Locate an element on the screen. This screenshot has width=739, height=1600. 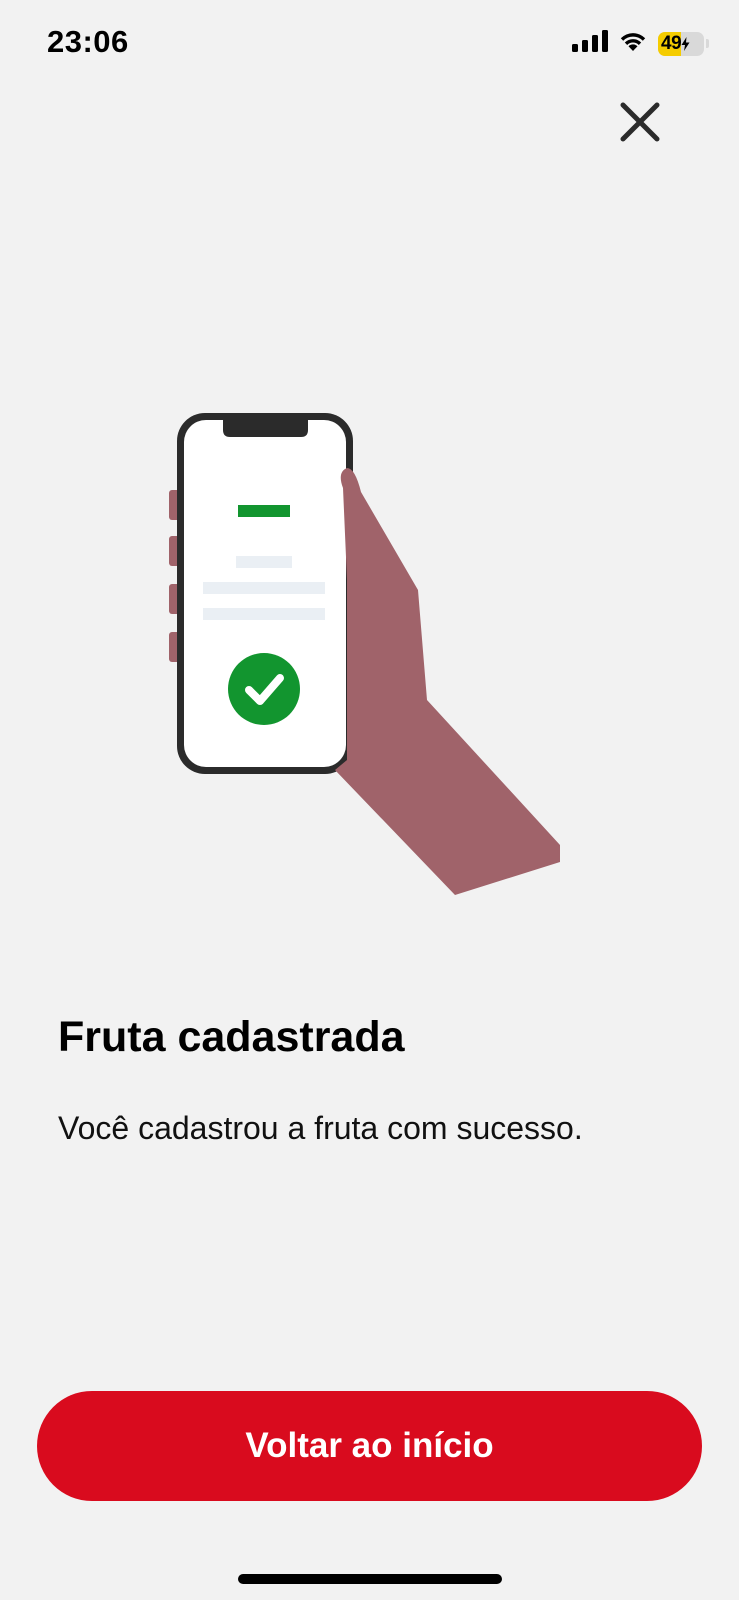
close-icon is located at coordinates (640, 122).